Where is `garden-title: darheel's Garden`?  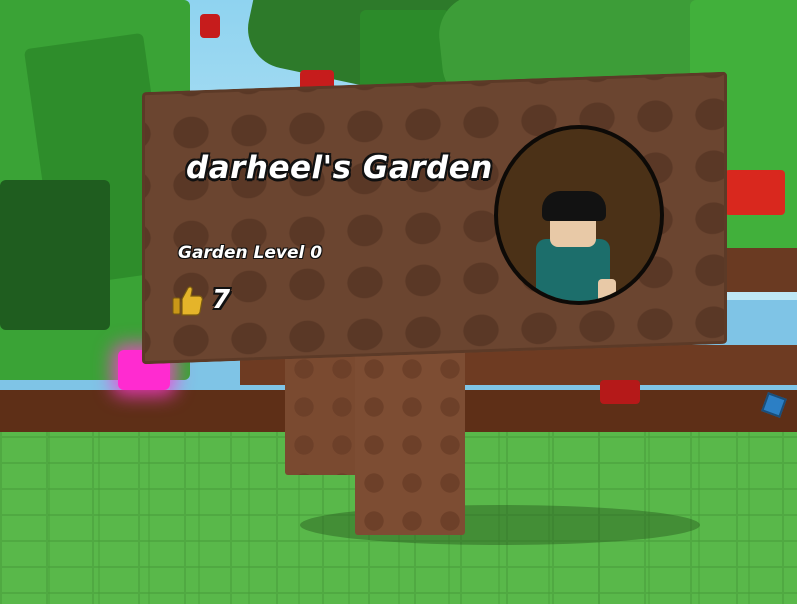
garden-title: darheel's Garden is located at coordinates (339, 168).